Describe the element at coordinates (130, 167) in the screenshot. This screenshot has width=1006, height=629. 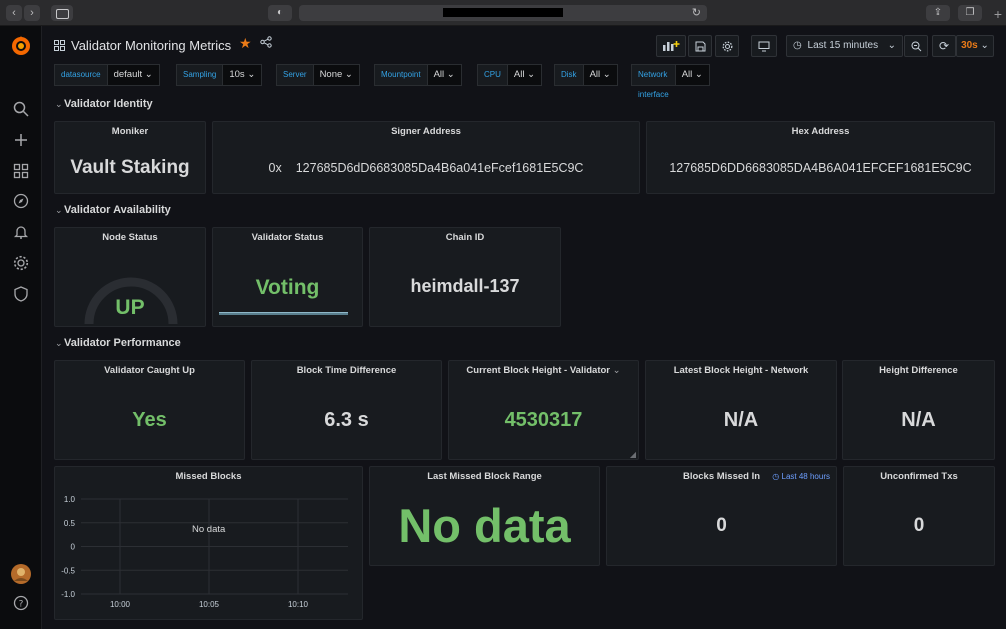
I see `stat-value: Vault Staking` at that location.